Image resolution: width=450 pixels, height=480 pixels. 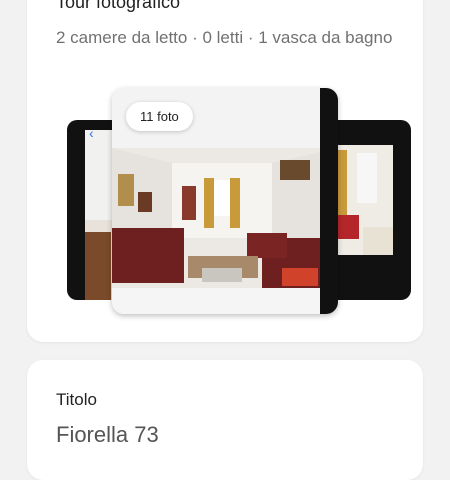 I want to click on photo-main-dark-edge, so click(x=329, y=201).